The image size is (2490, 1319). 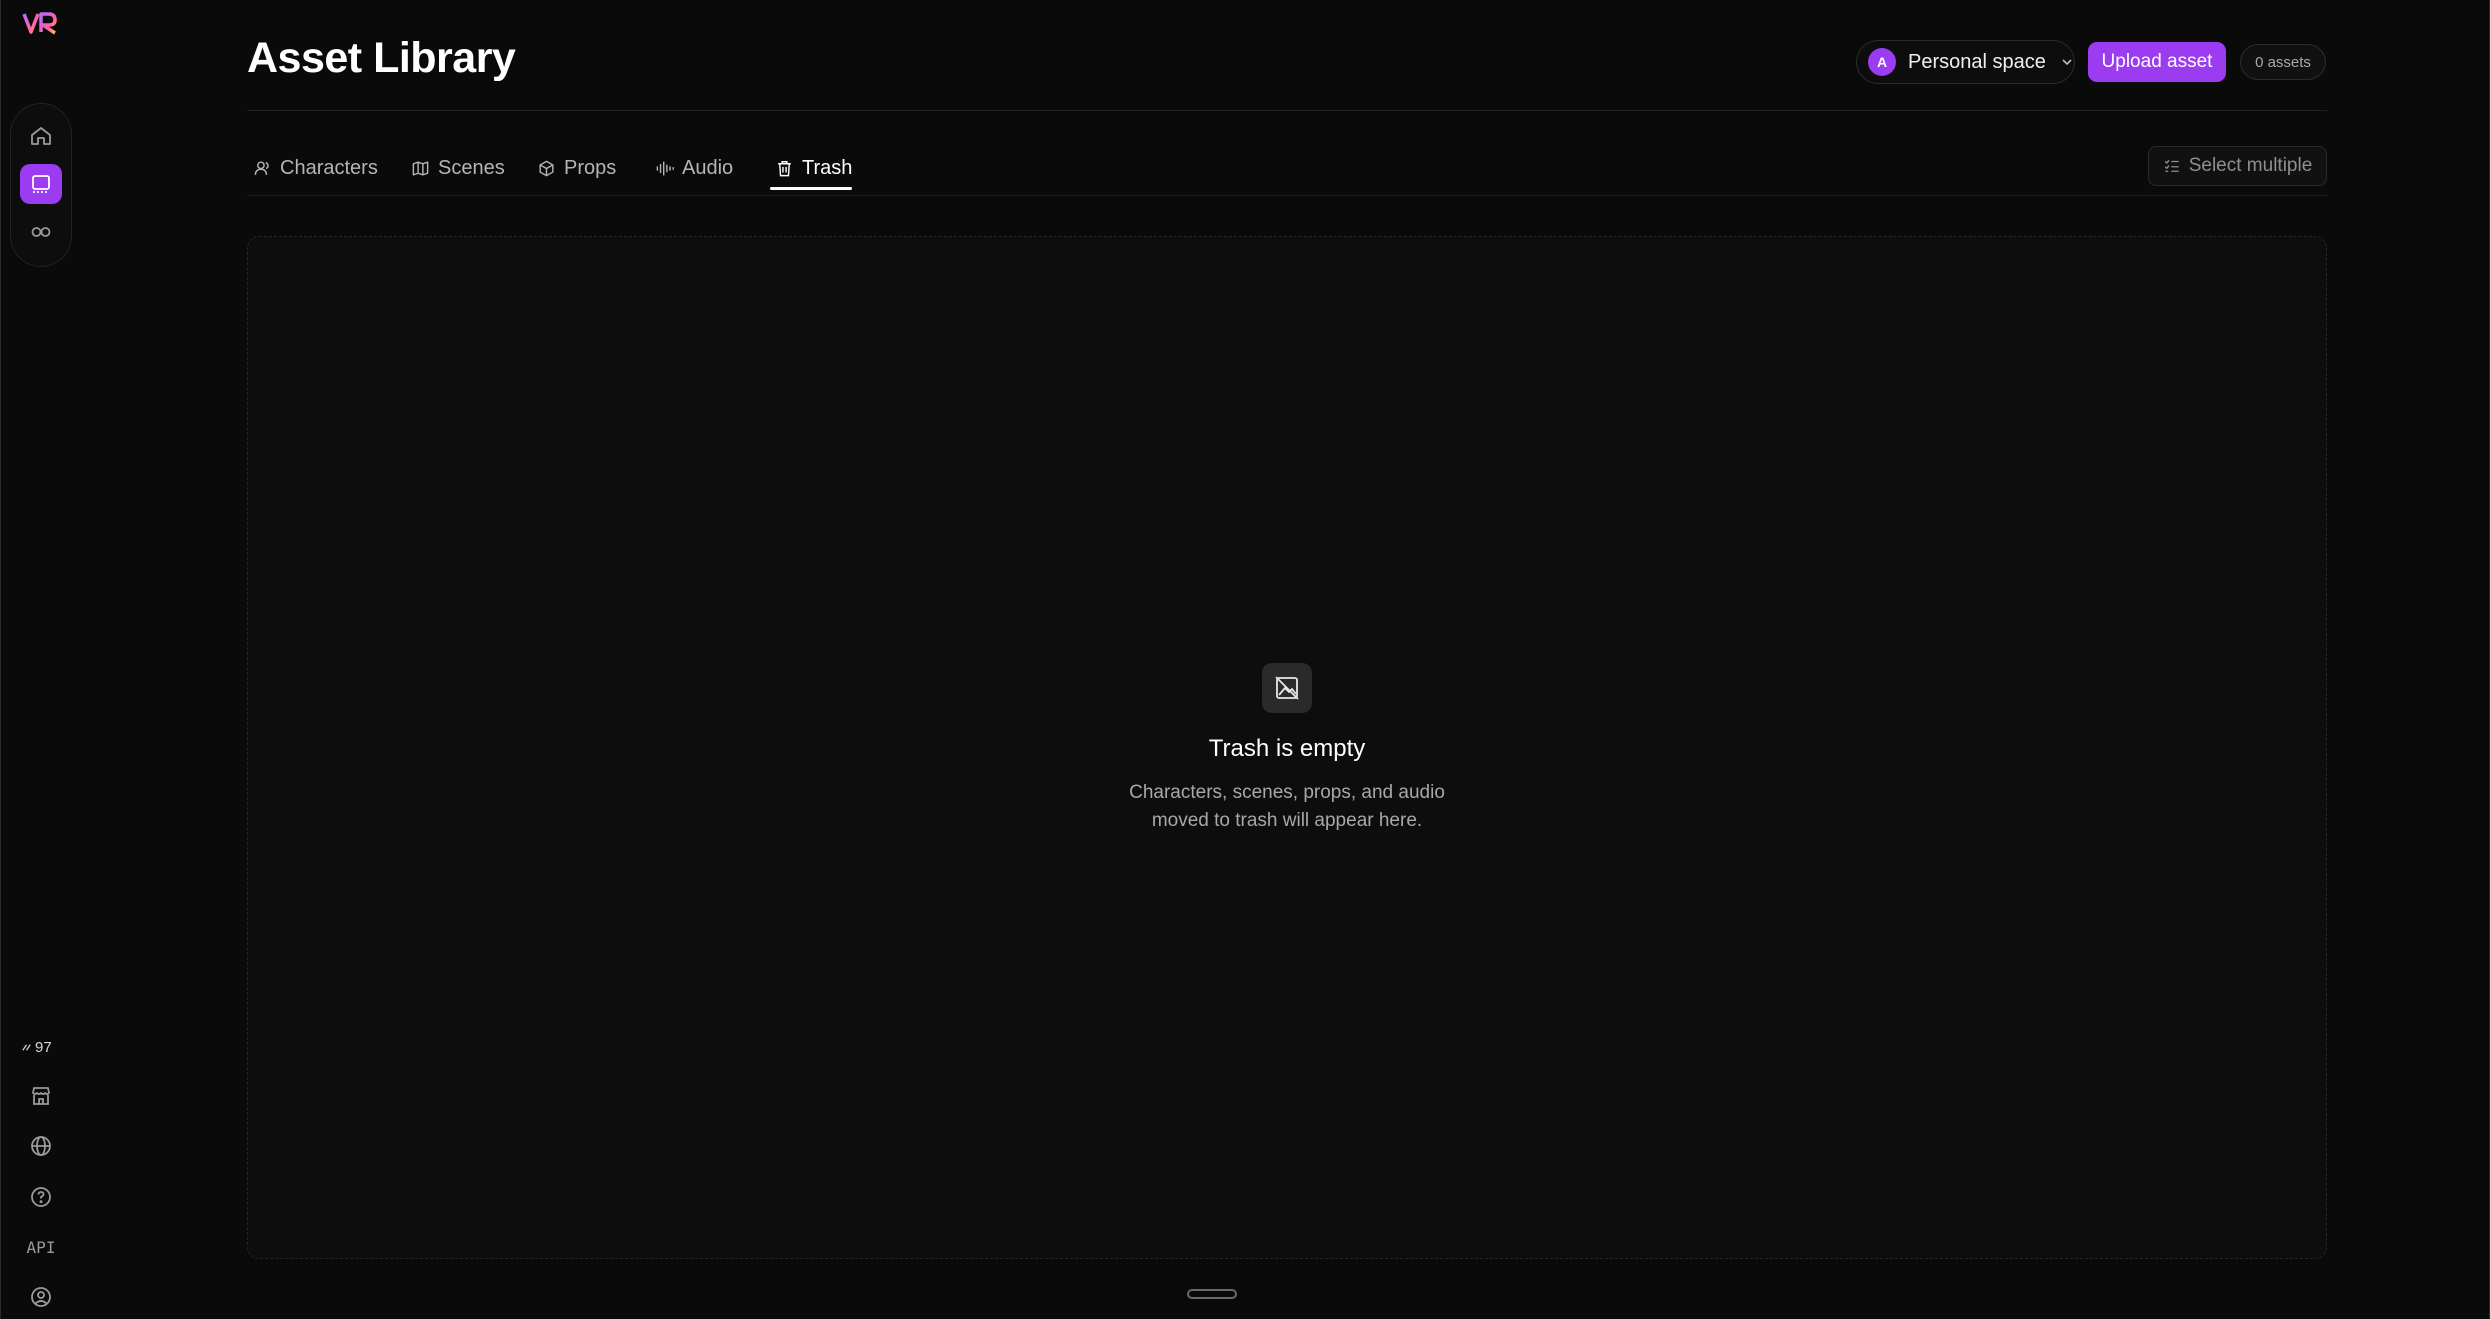 I want to click on trash-icon, so click(x=784, y=168).